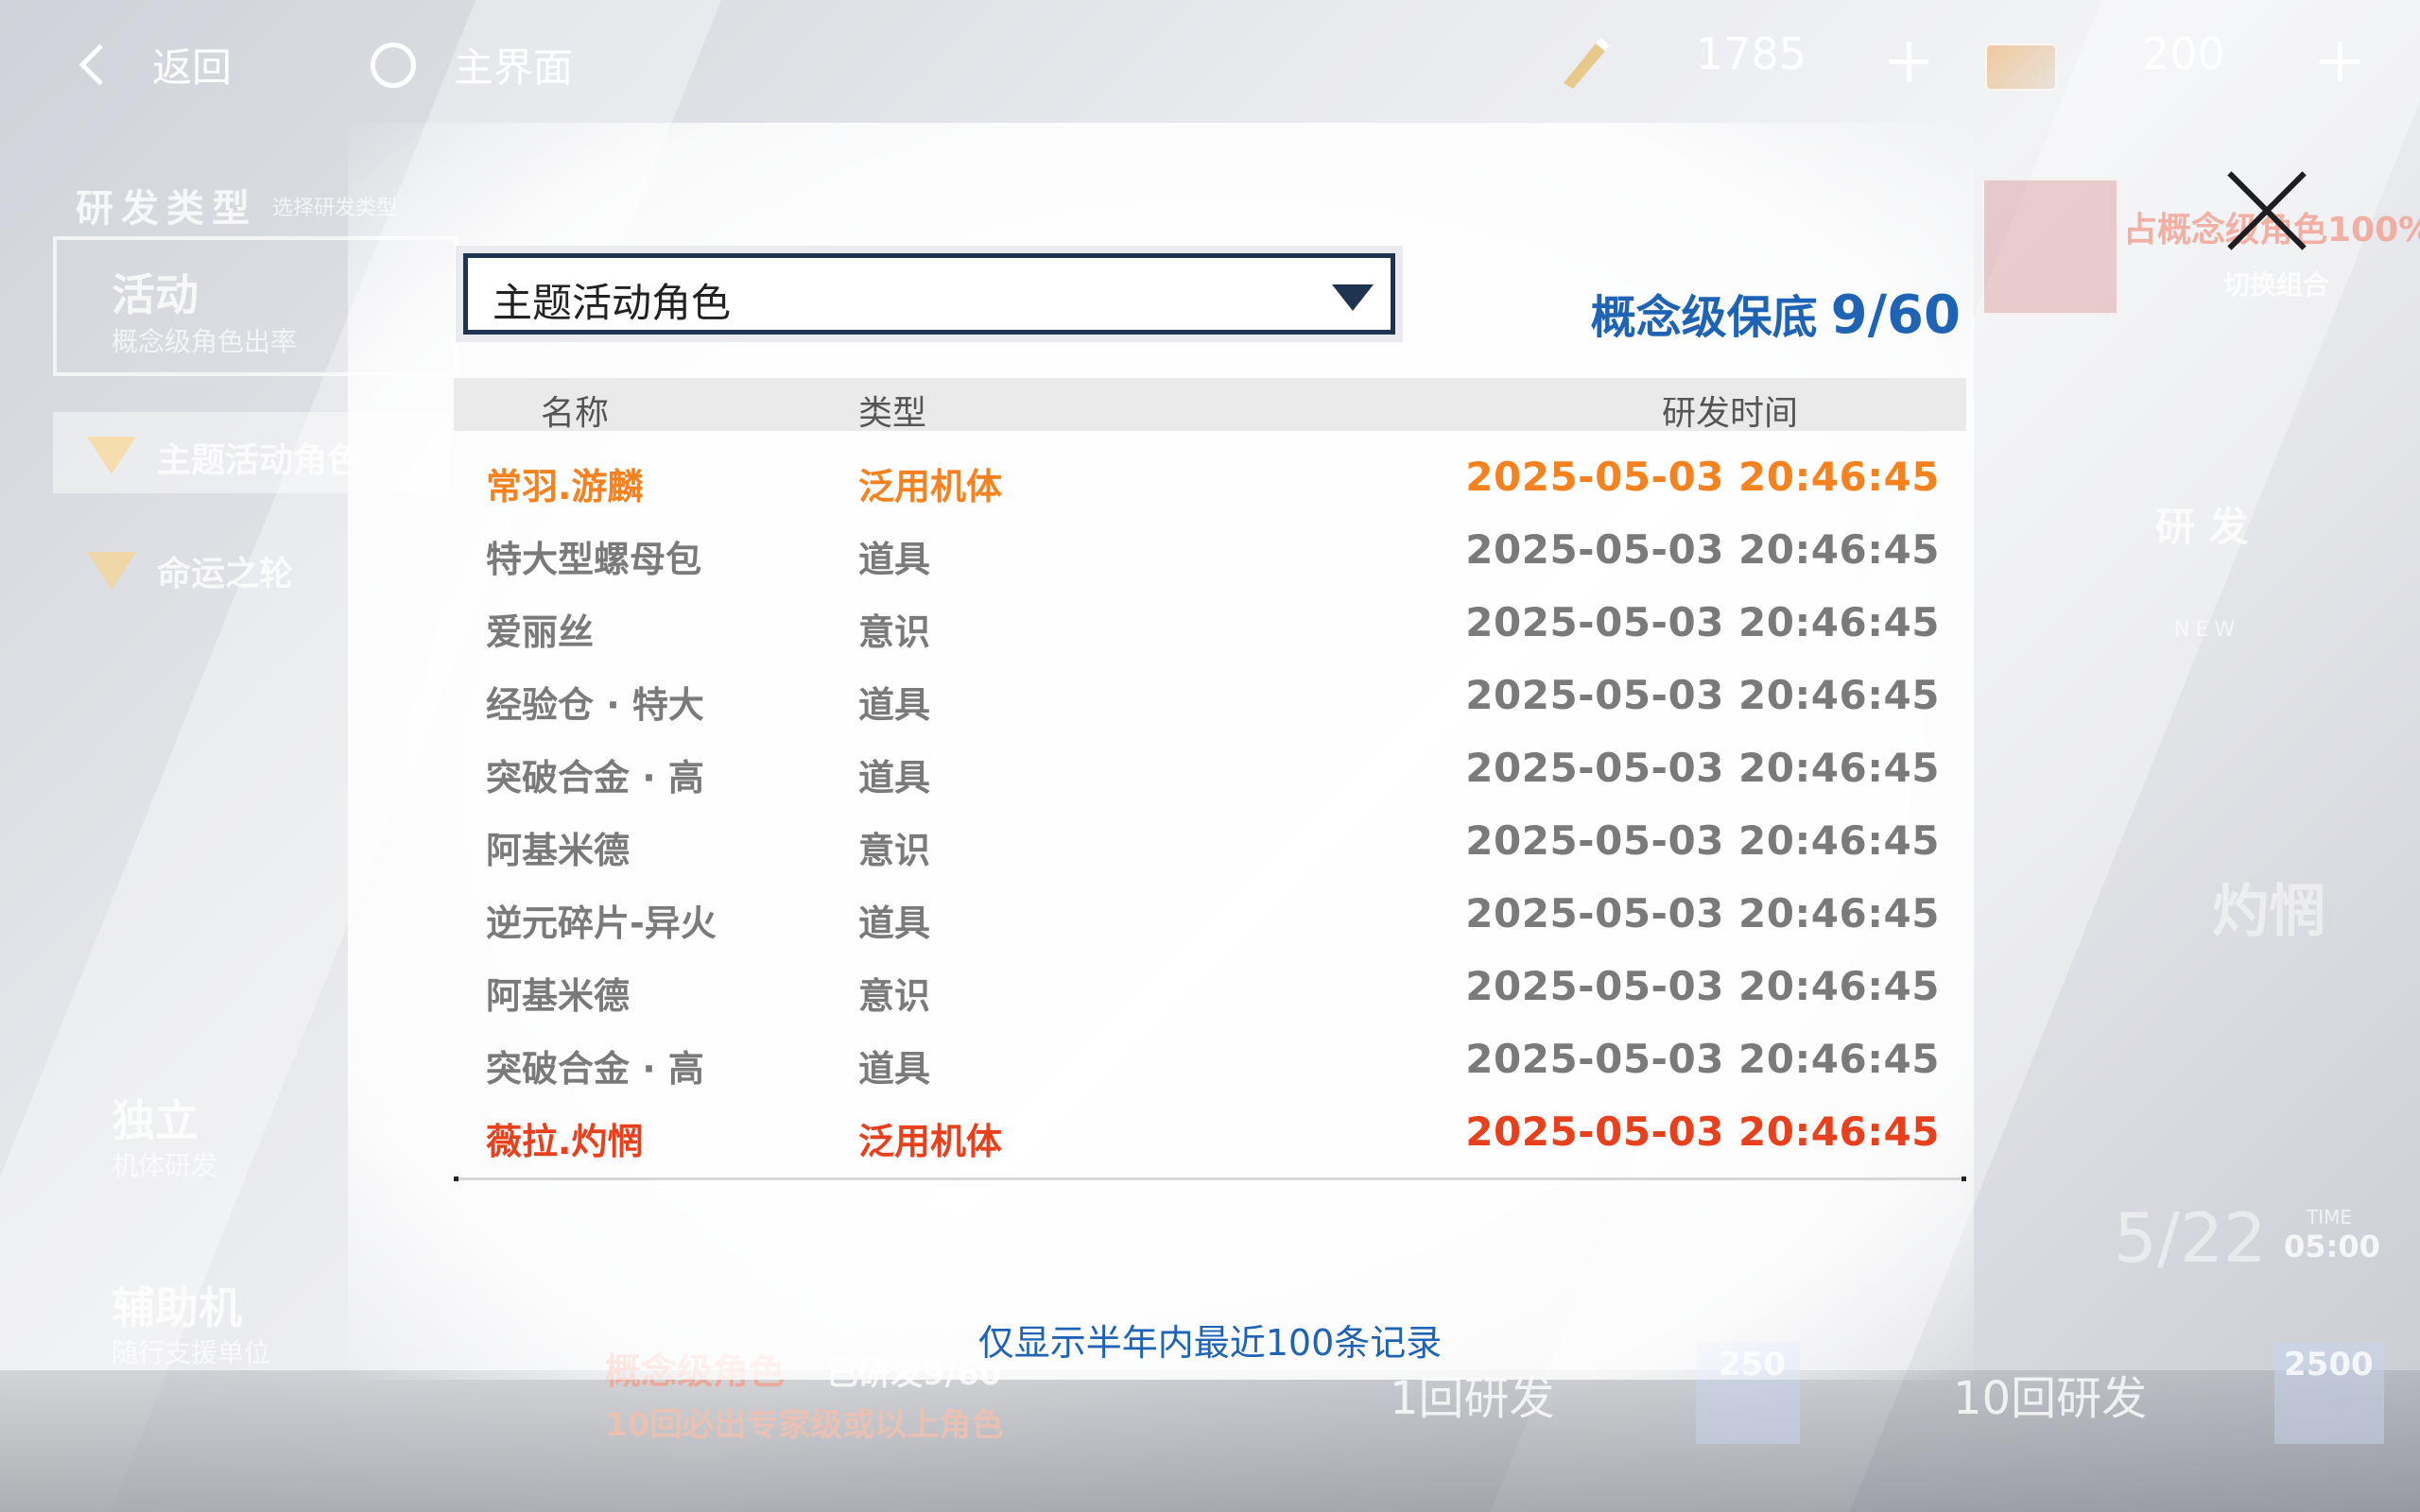 The width and height of the screenshot is (2420, 1512). Describe the element at coordinates (1210, 405) in the screenshot. I see `record-table-header: 名称 类型 研发时间` at that location.